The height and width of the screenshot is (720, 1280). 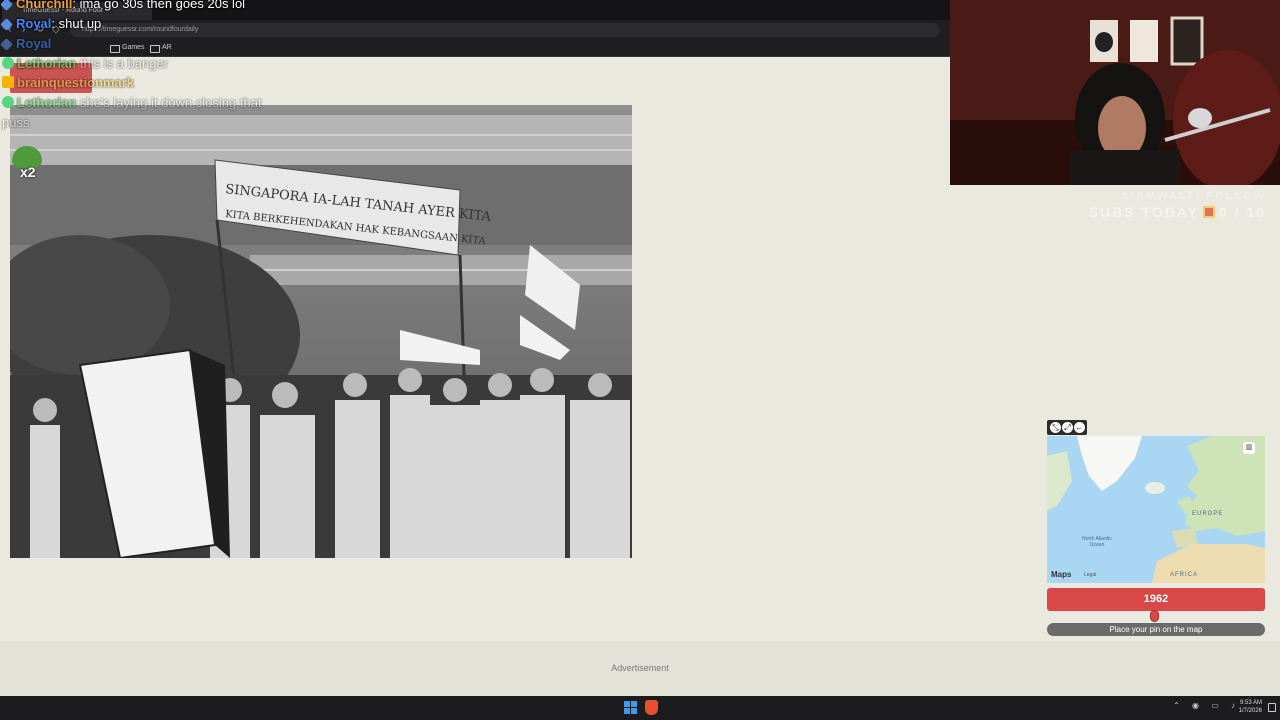 What do you see at coordinates (1154, 616) in the screenshot?
I see `year-slider-thumb` at bounding box center [1154, 616].